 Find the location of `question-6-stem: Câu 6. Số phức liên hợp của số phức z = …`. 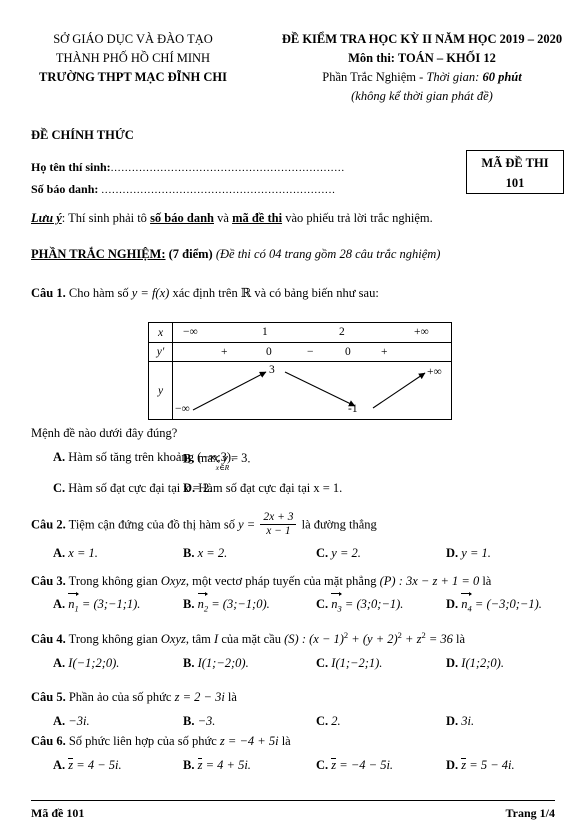

question-6-stem: Câu 6. Số phức liên hợp của số phức z = … is located at coordinates (161, 741).